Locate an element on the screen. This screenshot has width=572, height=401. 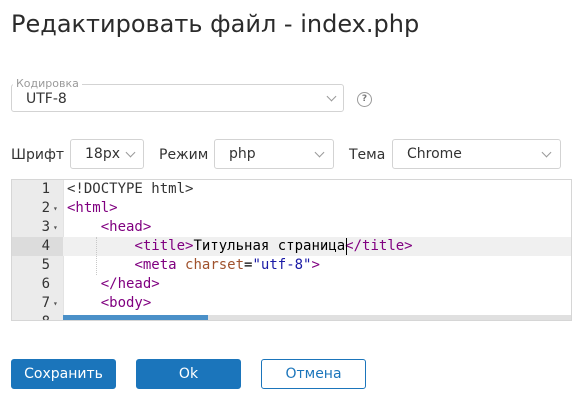
body-open-tag: <body> is located at coordinates (126, 303).